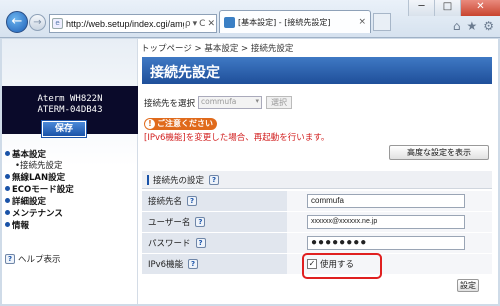 This screenshot has width=500, height=306. What do you see at coordinates (457, 26) in the screenshot?
I see `home-icon: ⌂` at bounding box center [457, 26].